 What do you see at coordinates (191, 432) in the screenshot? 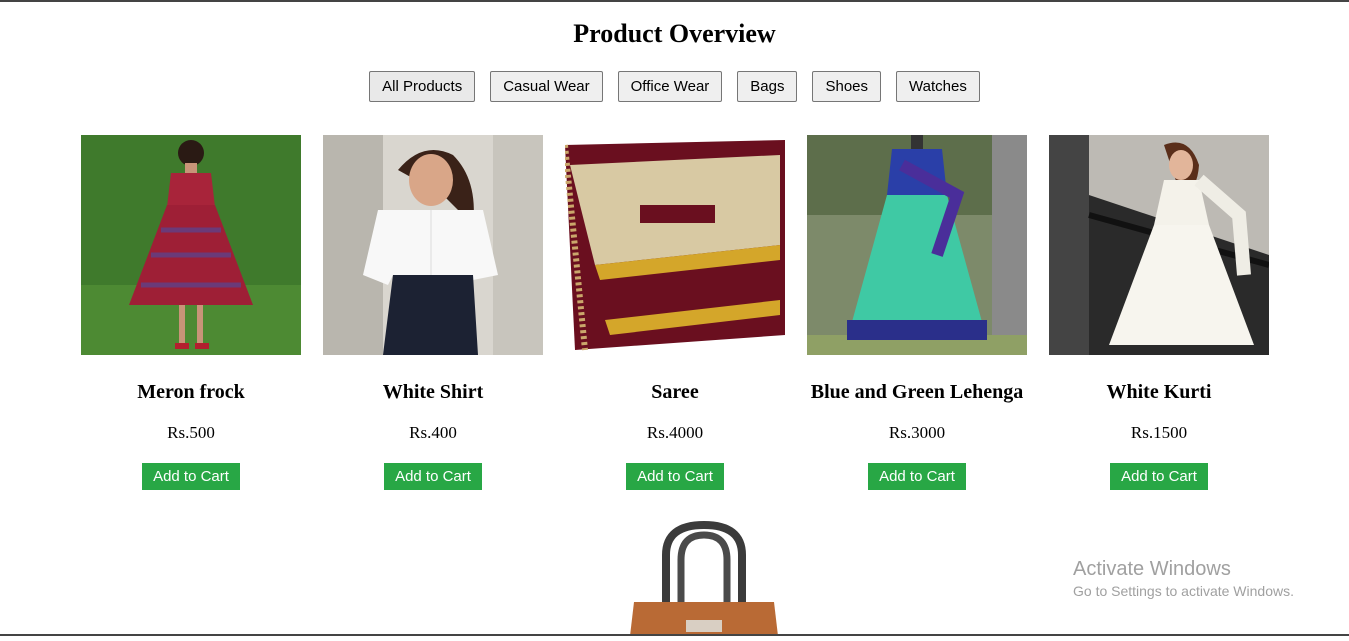
I see `product-price: Rs.500` at bounding box center [191, 432].